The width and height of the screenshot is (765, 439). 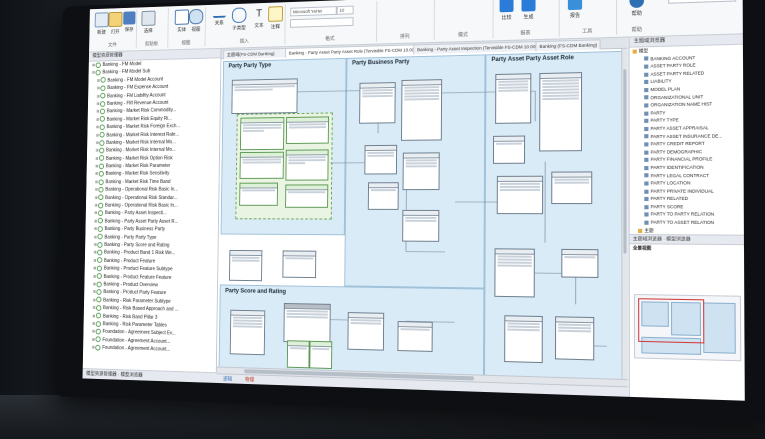 What do you see at coordinates (643, 50) in the screenshot?
I see `tree-root-label: 模型` at bounding box center [643, 50].